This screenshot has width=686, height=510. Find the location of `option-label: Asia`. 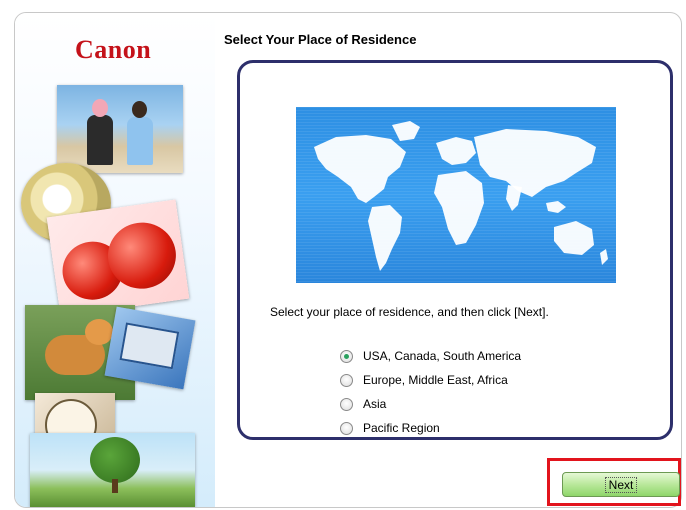

option-label: Asia is located at coordinates (375, 404).